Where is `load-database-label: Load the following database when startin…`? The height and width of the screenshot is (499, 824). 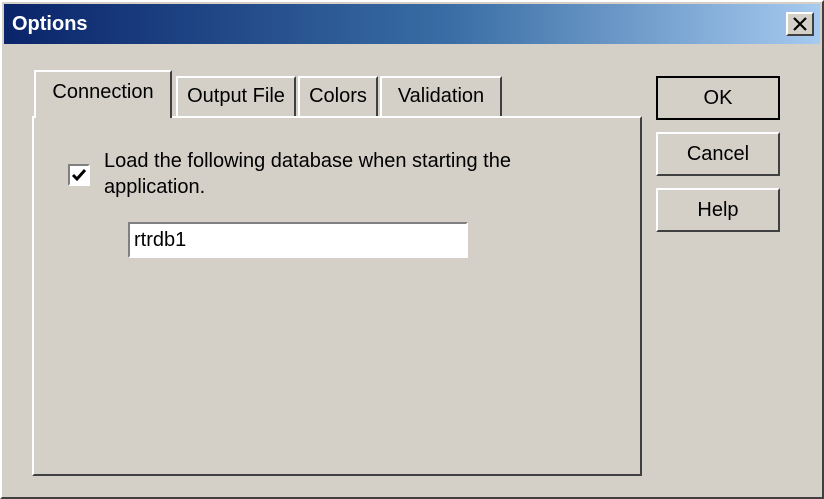 load-database-label: Load the following database when startin… is located at coordinates (307, 174).